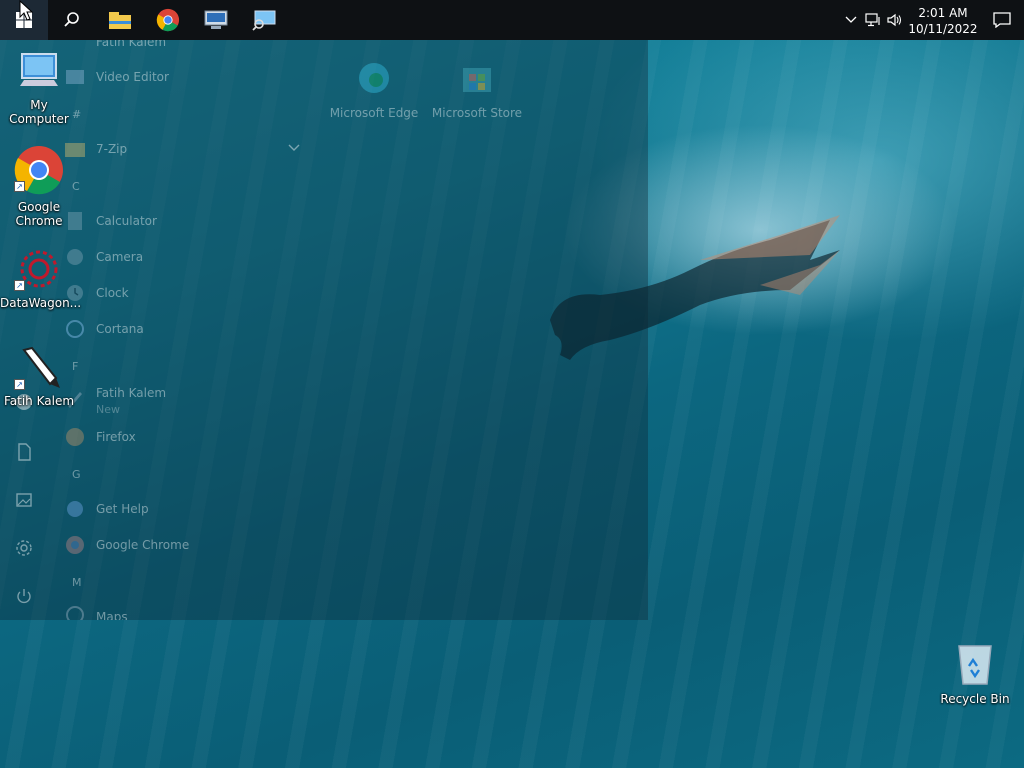 Image resolution: width=1024 pixels, height=768 pixels. I want to click on start-item-calculator: Calculator, so click(126, 221).